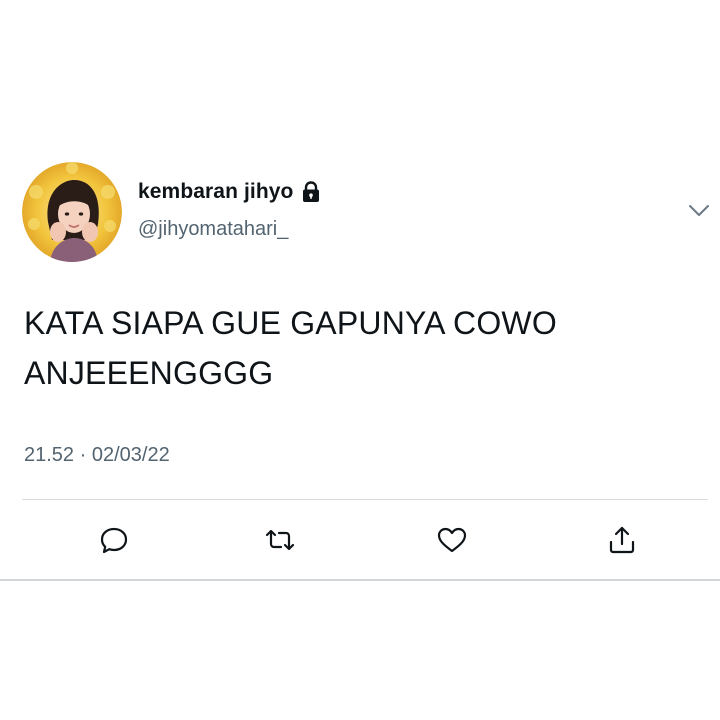 The height and width of the screenshot is (720, 720). What do you see at coordinates (213, 229) in the screenshot?
I see `user-handle: @jihyomatahari_` at bounding box center [213, 229].